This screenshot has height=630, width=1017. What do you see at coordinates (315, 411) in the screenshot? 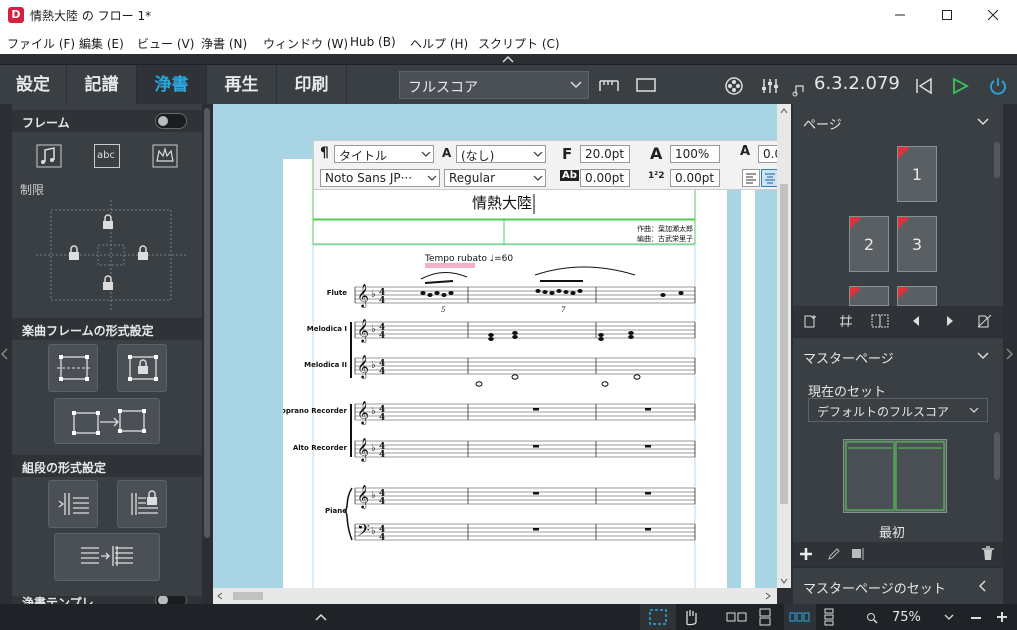
I see `instrument-name: Soprano Recorder` at bounding box center [315, 411].